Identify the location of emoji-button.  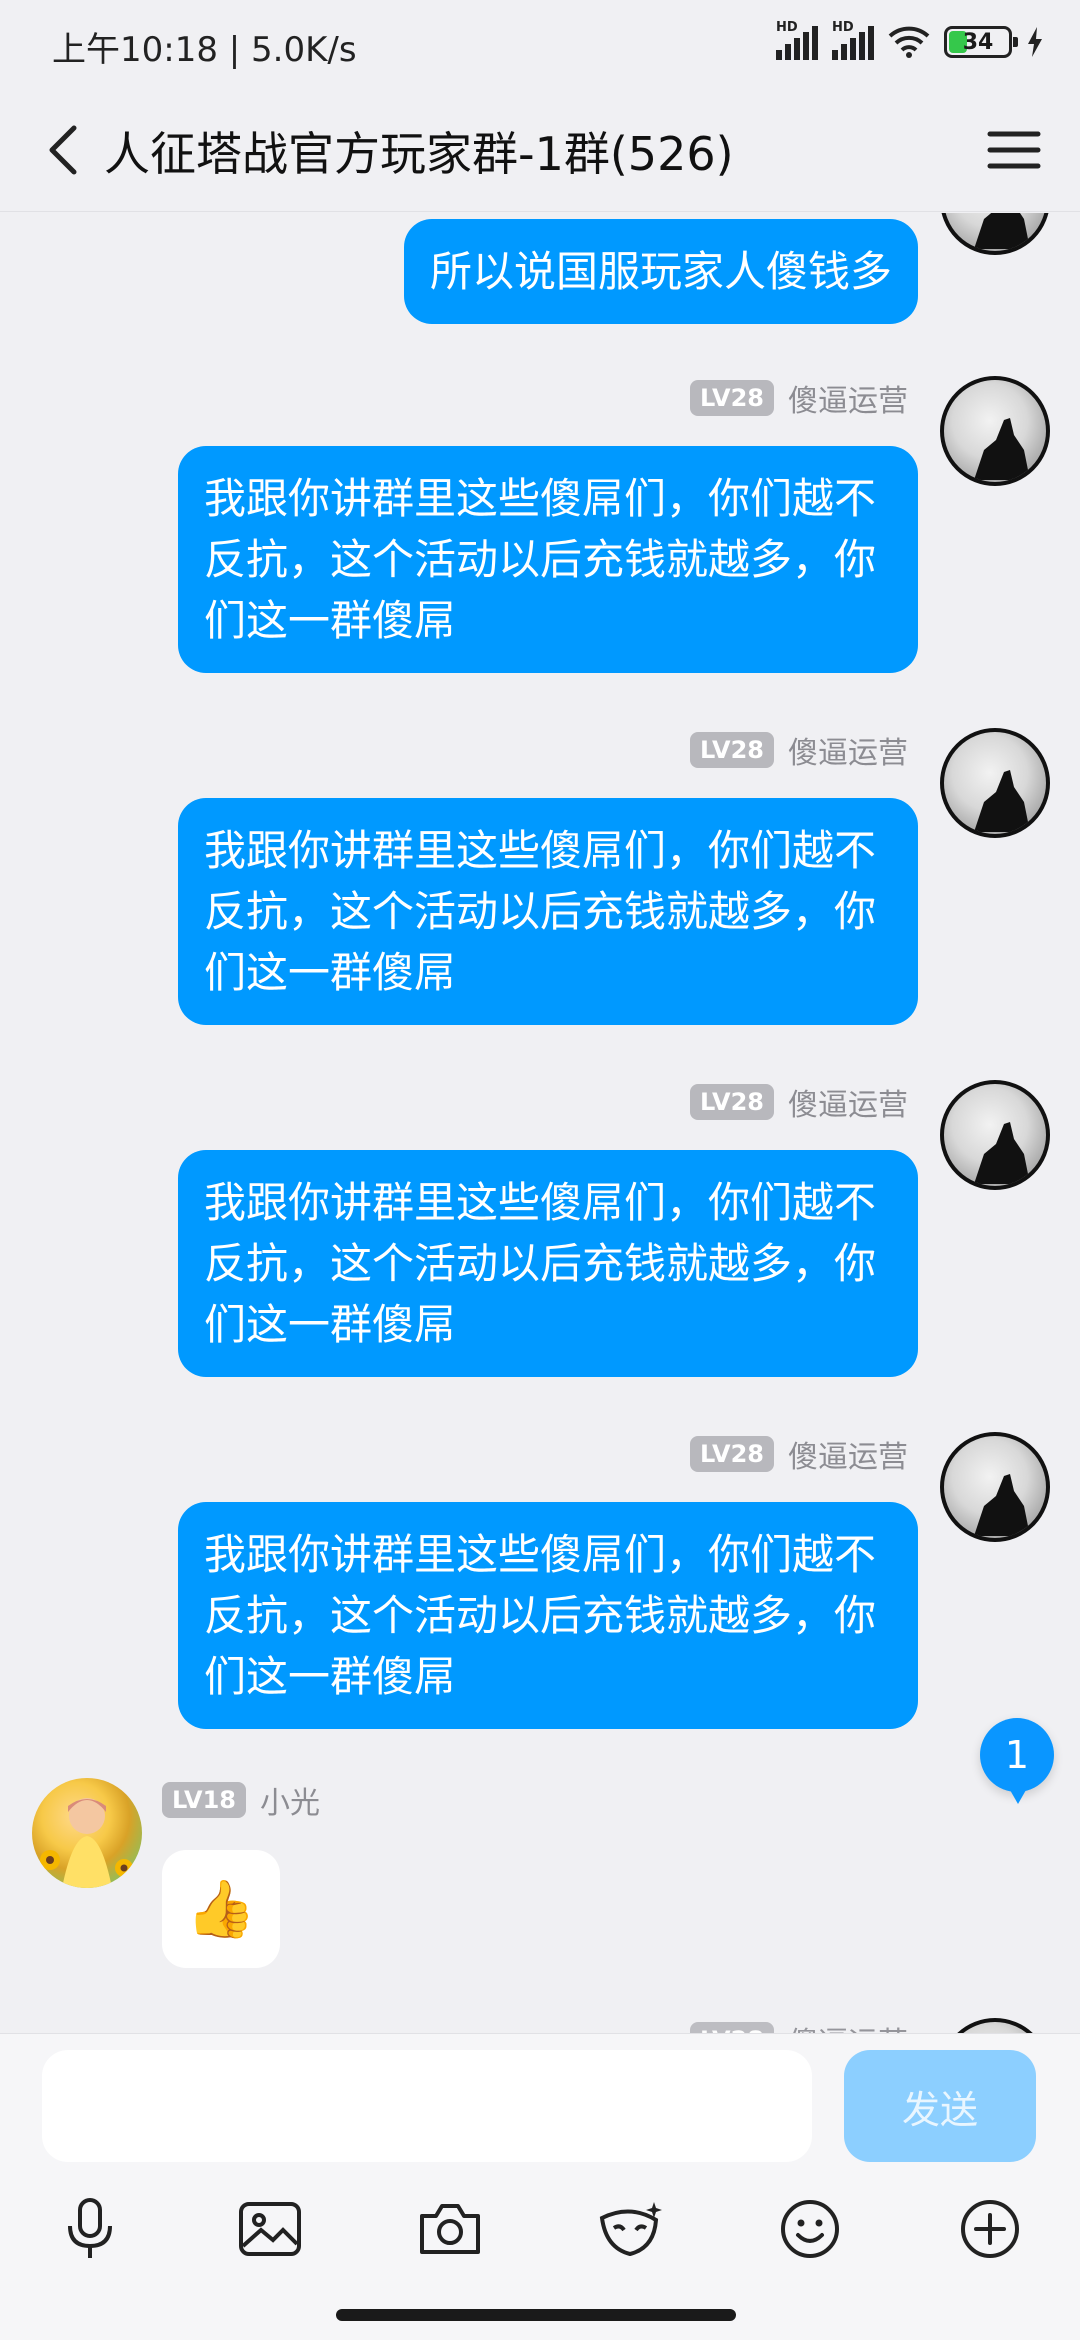
(810, 2229).